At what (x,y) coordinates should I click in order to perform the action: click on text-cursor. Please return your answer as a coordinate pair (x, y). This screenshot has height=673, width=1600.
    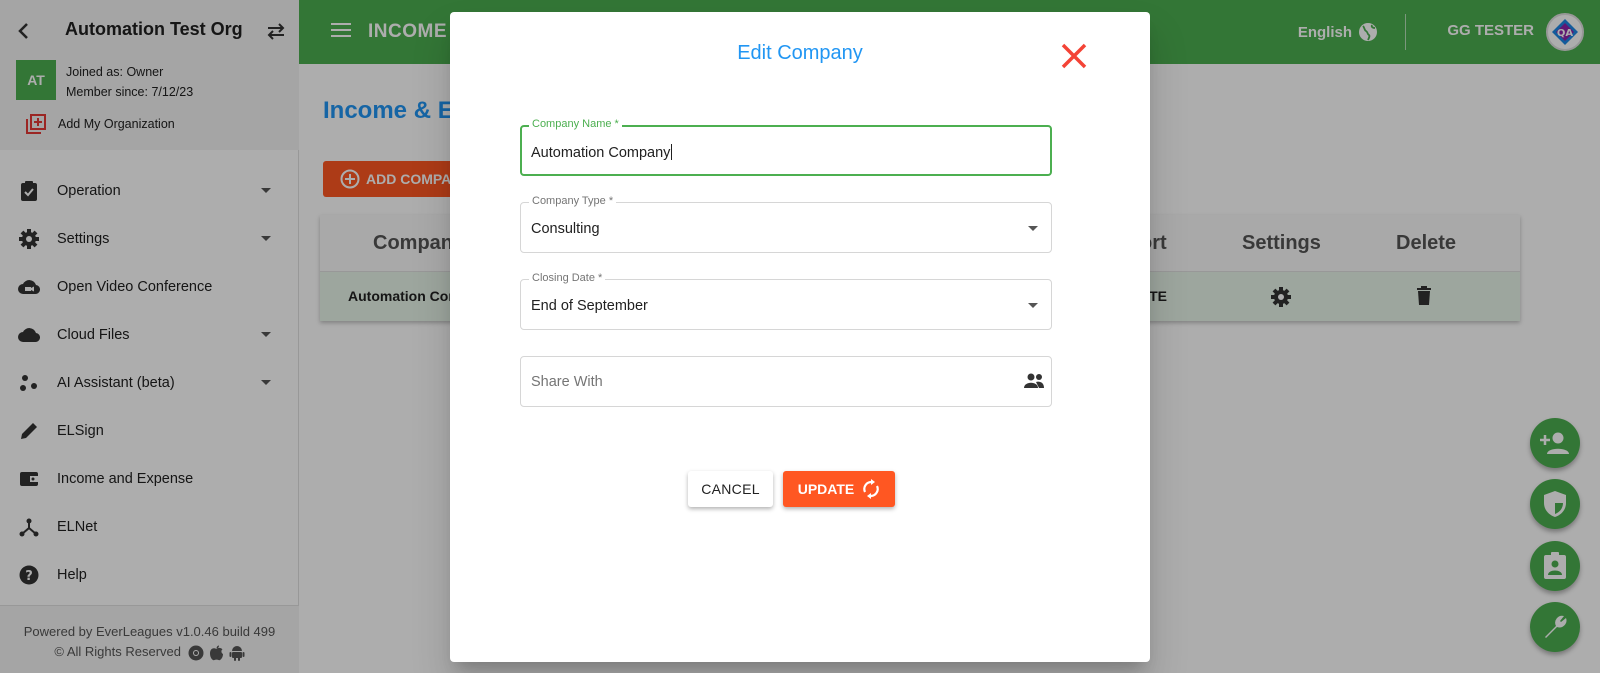
    Looking at the image, I should click on (672, 152).